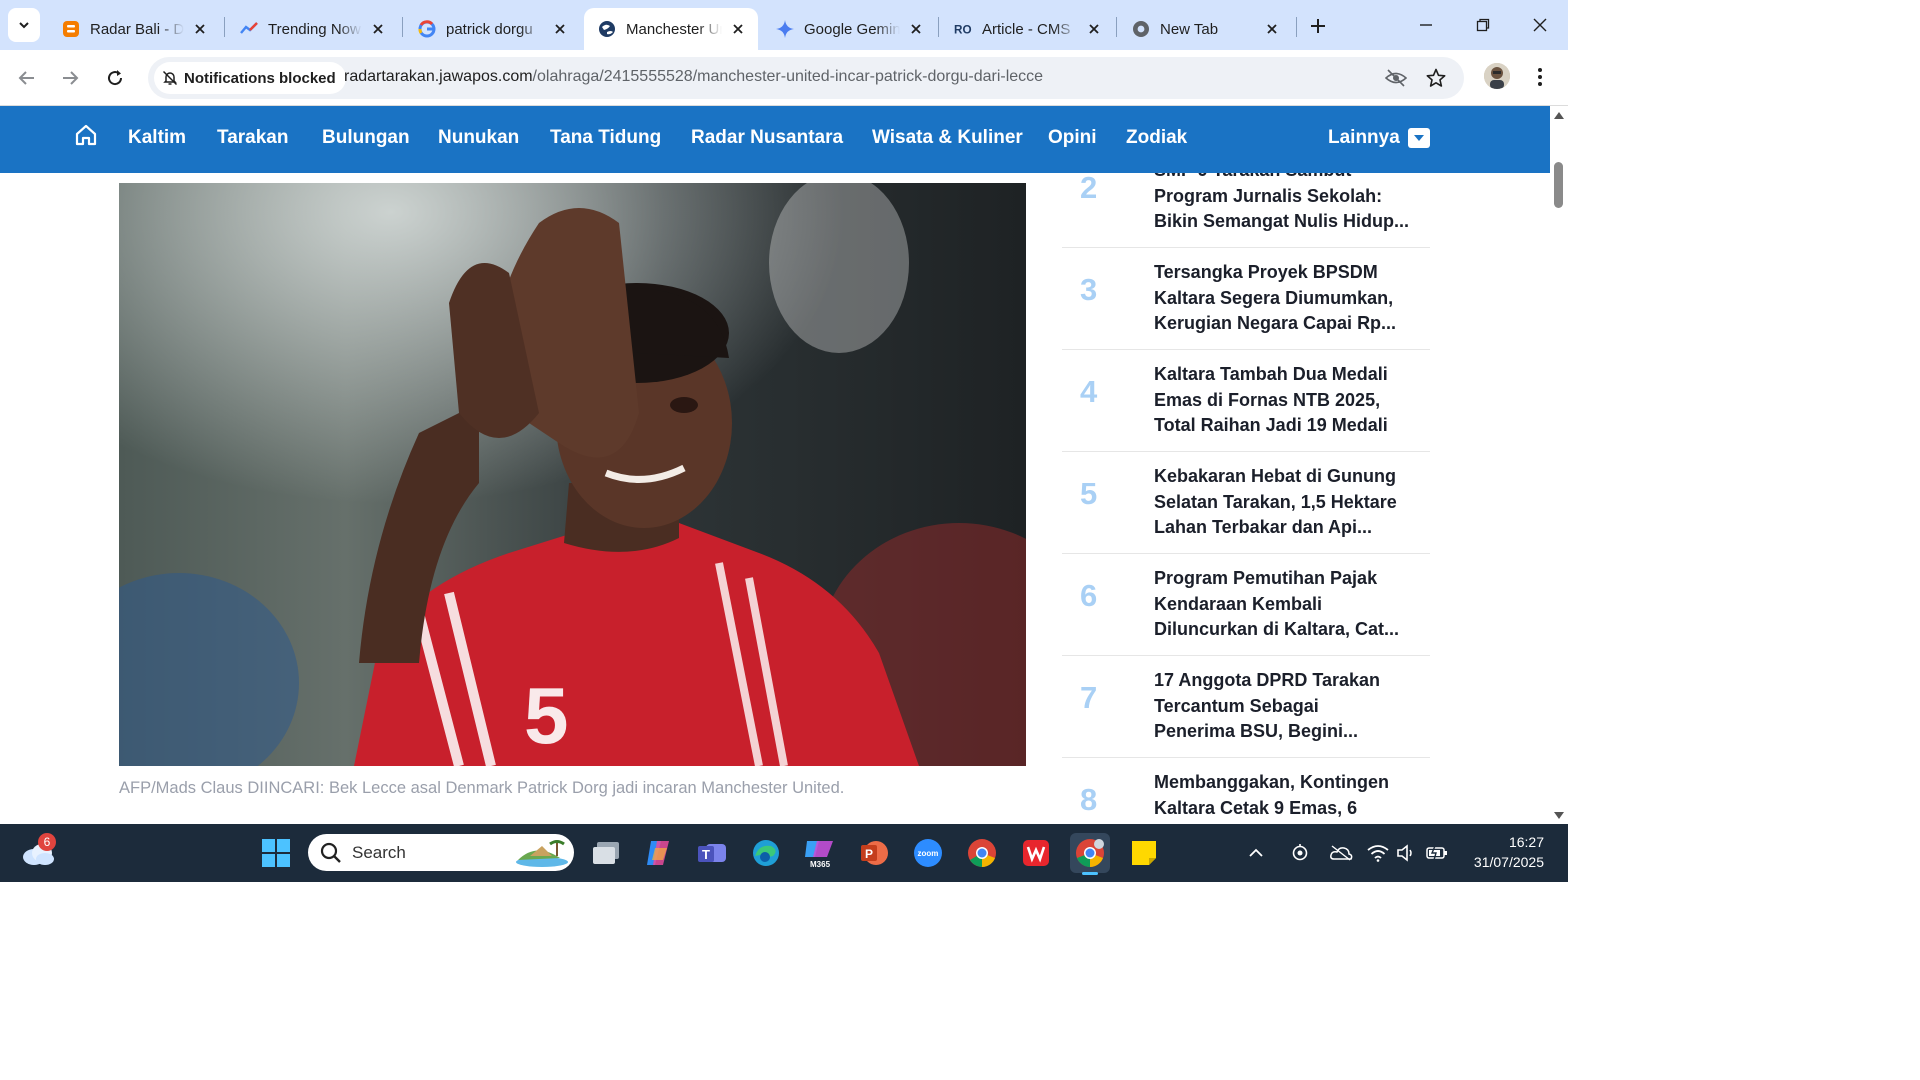 This screenshot has width=1920, height=1080. What do you see at coordinates (1436, 78) in the screenshot?
I see `bookmark-star-icon` at bounding box center [1436, 78].